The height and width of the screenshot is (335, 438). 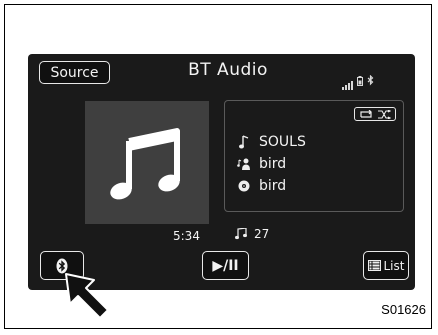 What do you see at coordinates (273, 186) in the screenshot?
I see `album-name: bird` at bounding box center [273, 186].